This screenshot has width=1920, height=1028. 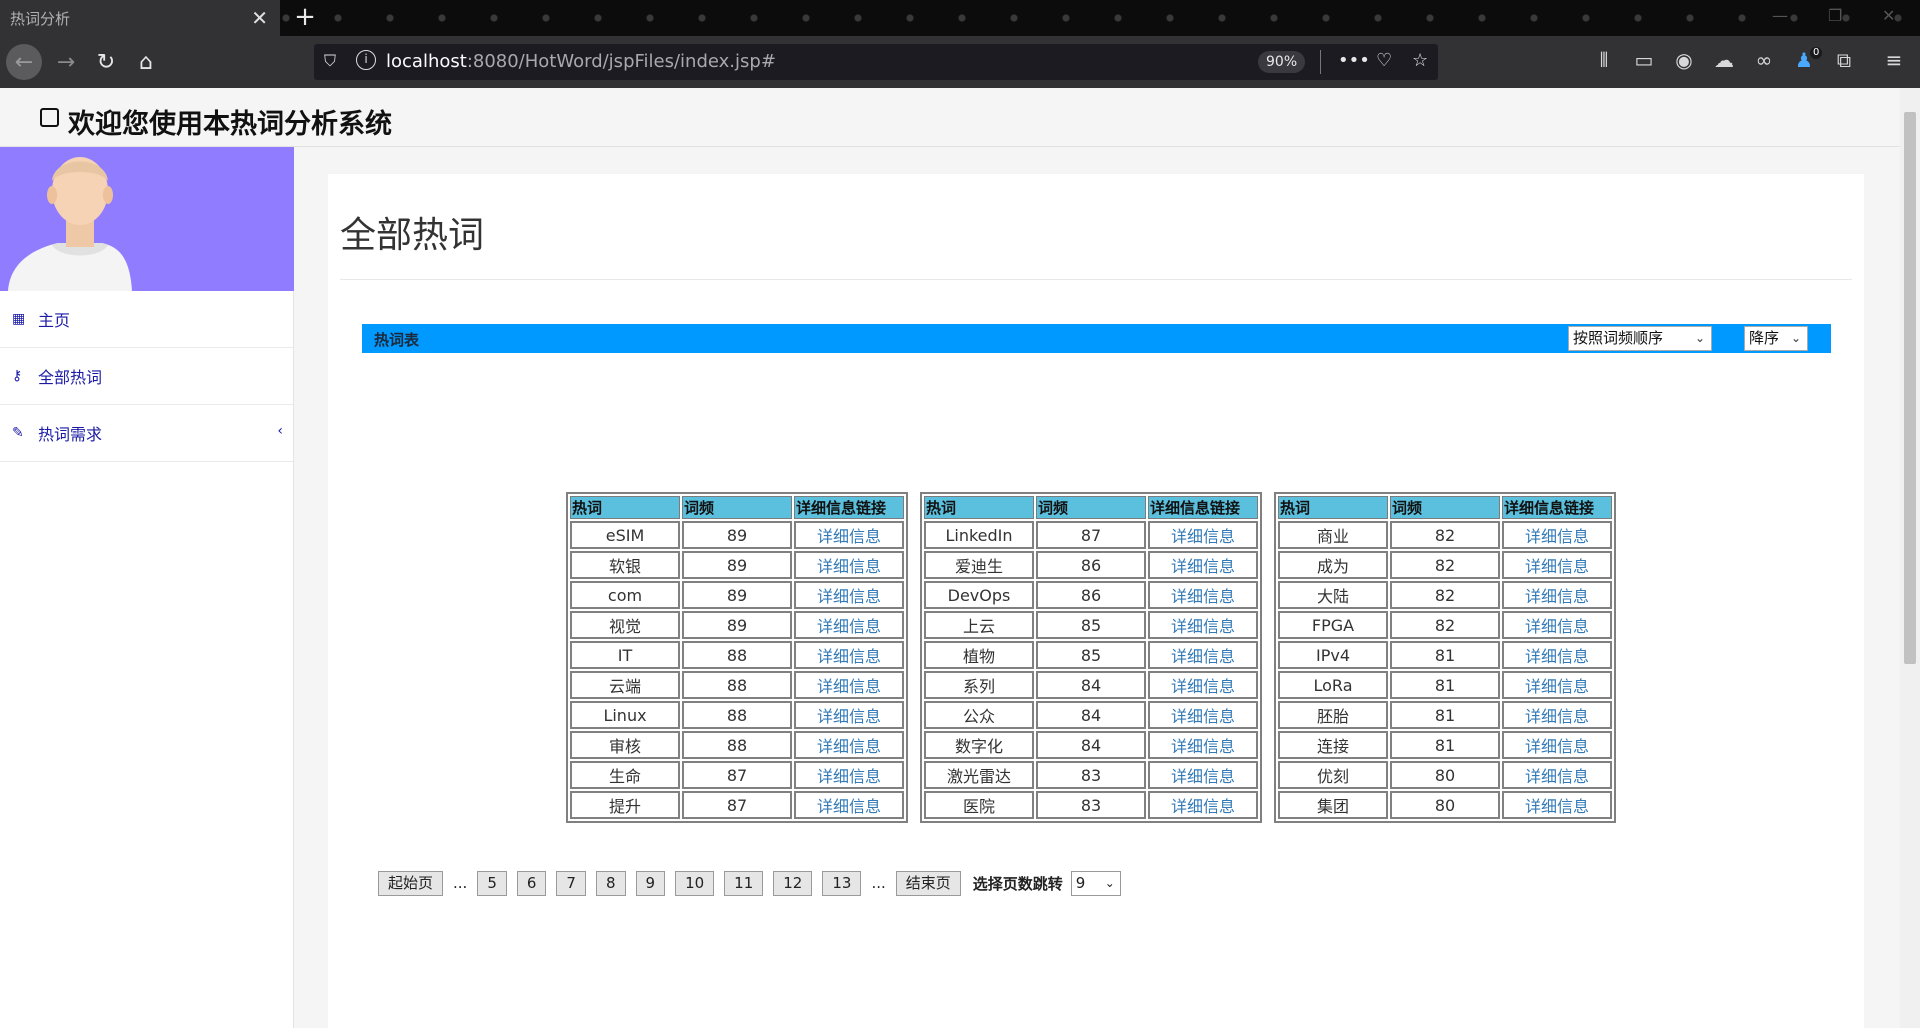 I want to click on hotword-cell: IT, so click(x=625, y=655).